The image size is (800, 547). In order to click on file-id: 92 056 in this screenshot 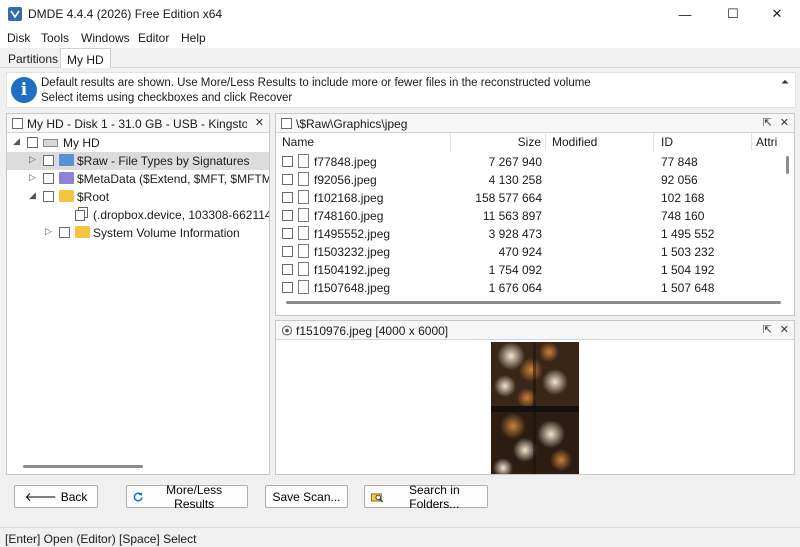, I will do `click(679, 180)`.